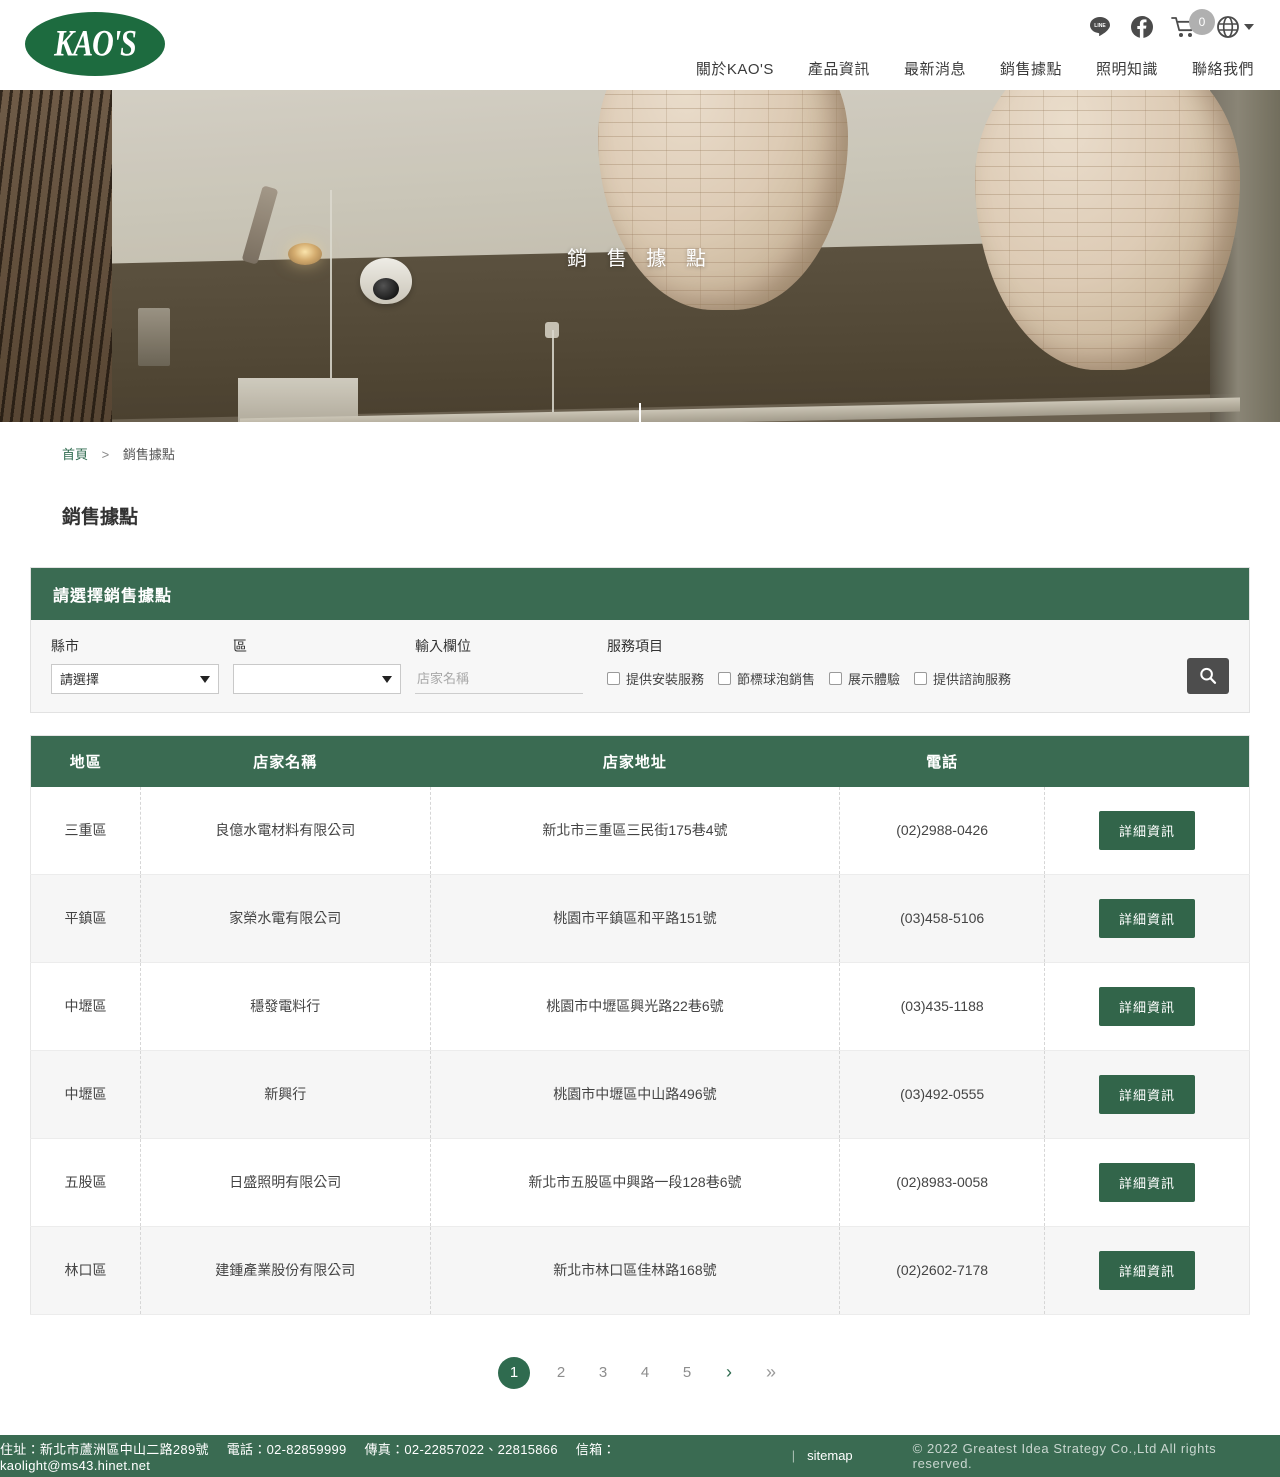 This screenshot has width=1280, height=1477. I want to click on service-checkbox-showroom: 展示體驗, so click(864, 678).